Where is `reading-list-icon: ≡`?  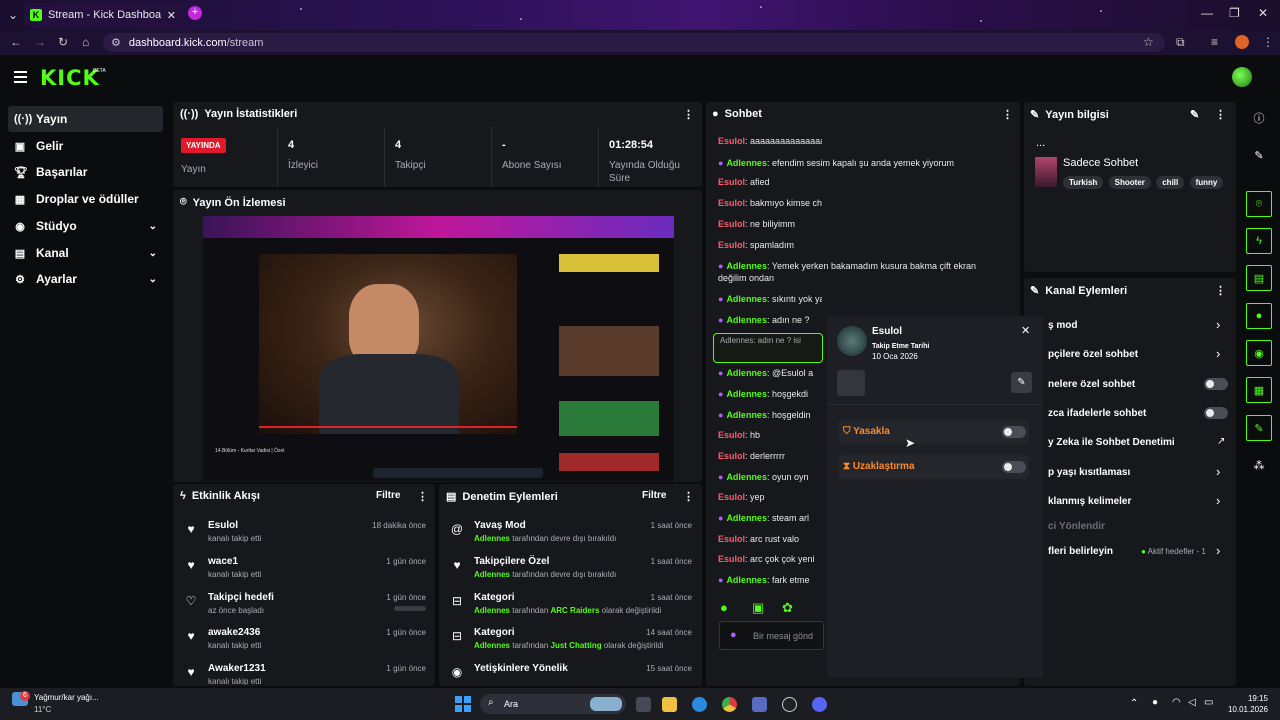
reading-list-icon: ≡ is located at coordinates (1214, 42).